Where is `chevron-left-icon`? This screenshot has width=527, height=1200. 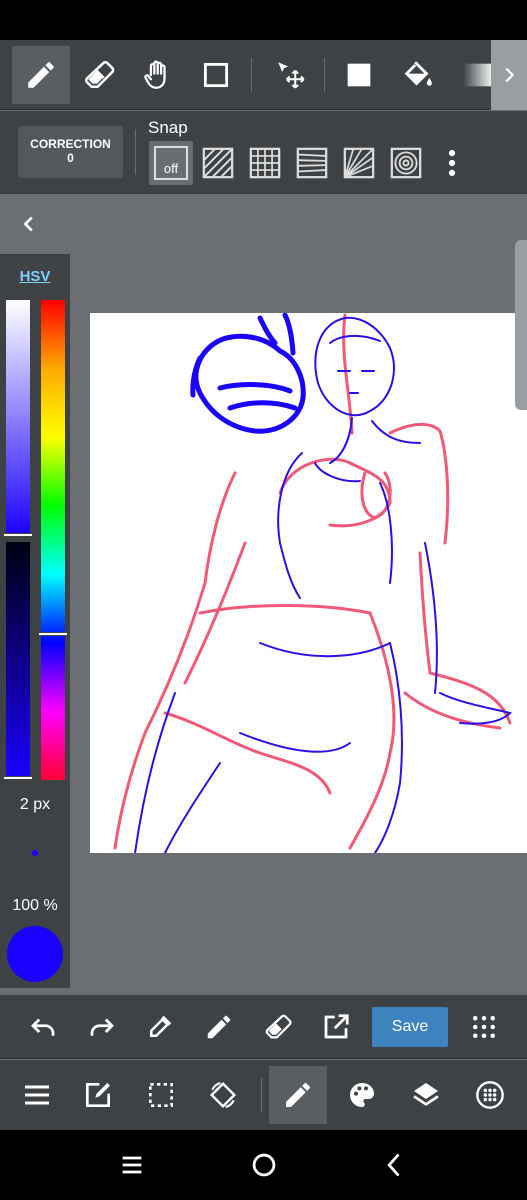
chevron-left-icon is located at coordinates (28, 224).